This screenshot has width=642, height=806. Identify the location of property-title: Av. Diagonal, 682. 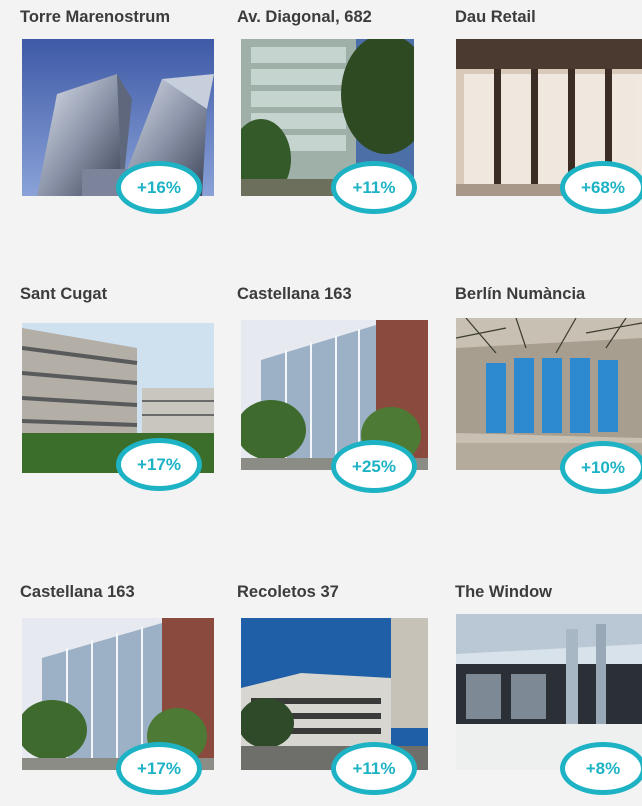
(304, 17).